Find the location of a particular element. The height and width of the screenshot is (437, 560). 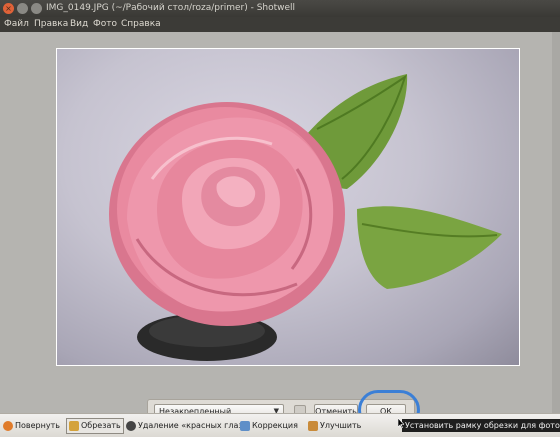

crop-button: Обрезать is located at coordinates (95, 426).